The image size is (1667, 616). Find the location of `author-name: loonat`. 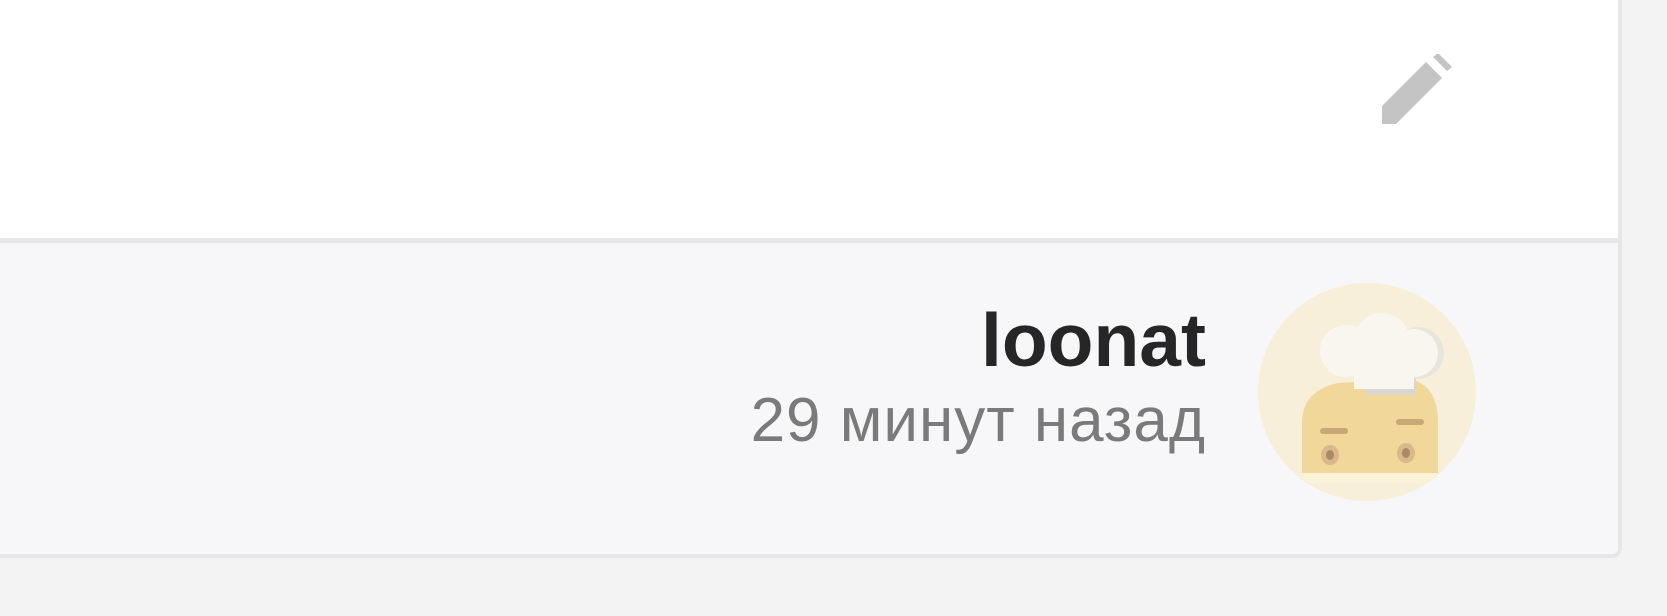

author-name: loonat is located at coordinates (978, 340).